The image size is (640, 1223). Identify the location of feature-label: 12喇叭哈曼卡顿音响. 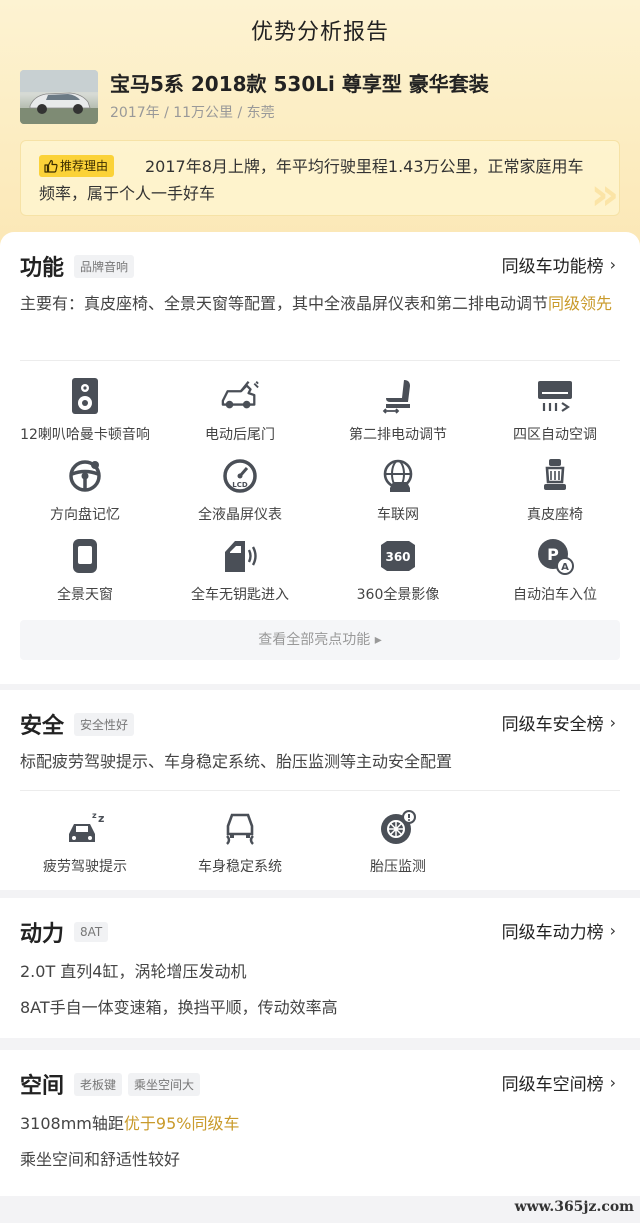
(85, 435).